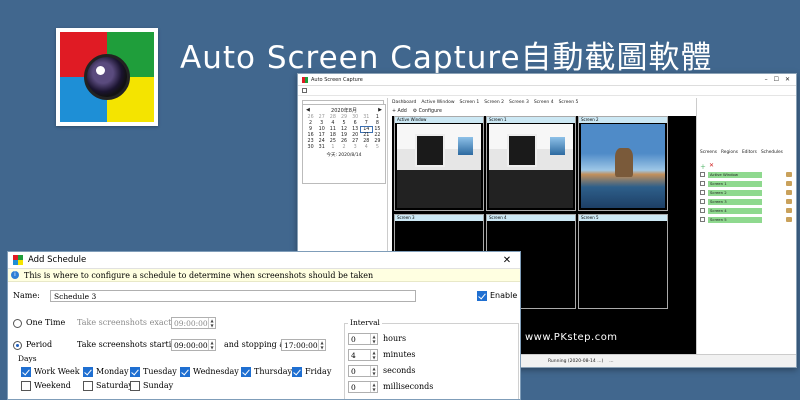 This screenshot has height=400, width=800. I want to click on tuesday-checkbox, so click(135, 372).